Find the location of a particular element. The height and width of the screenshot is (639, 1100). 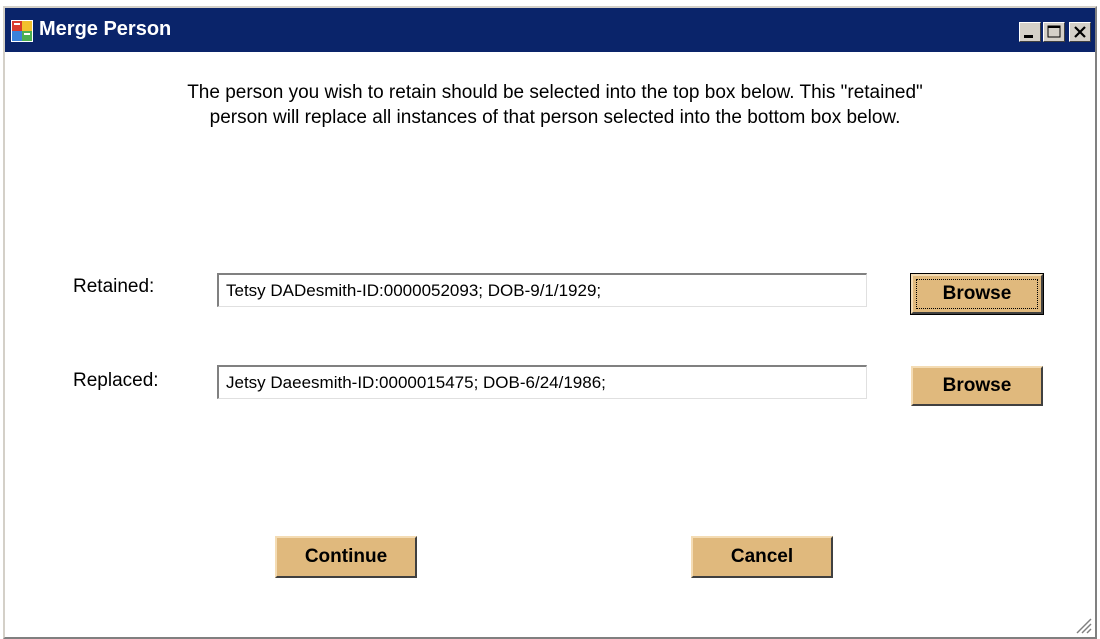

title-bar: Merge Person is located at coordinates (550, 30).